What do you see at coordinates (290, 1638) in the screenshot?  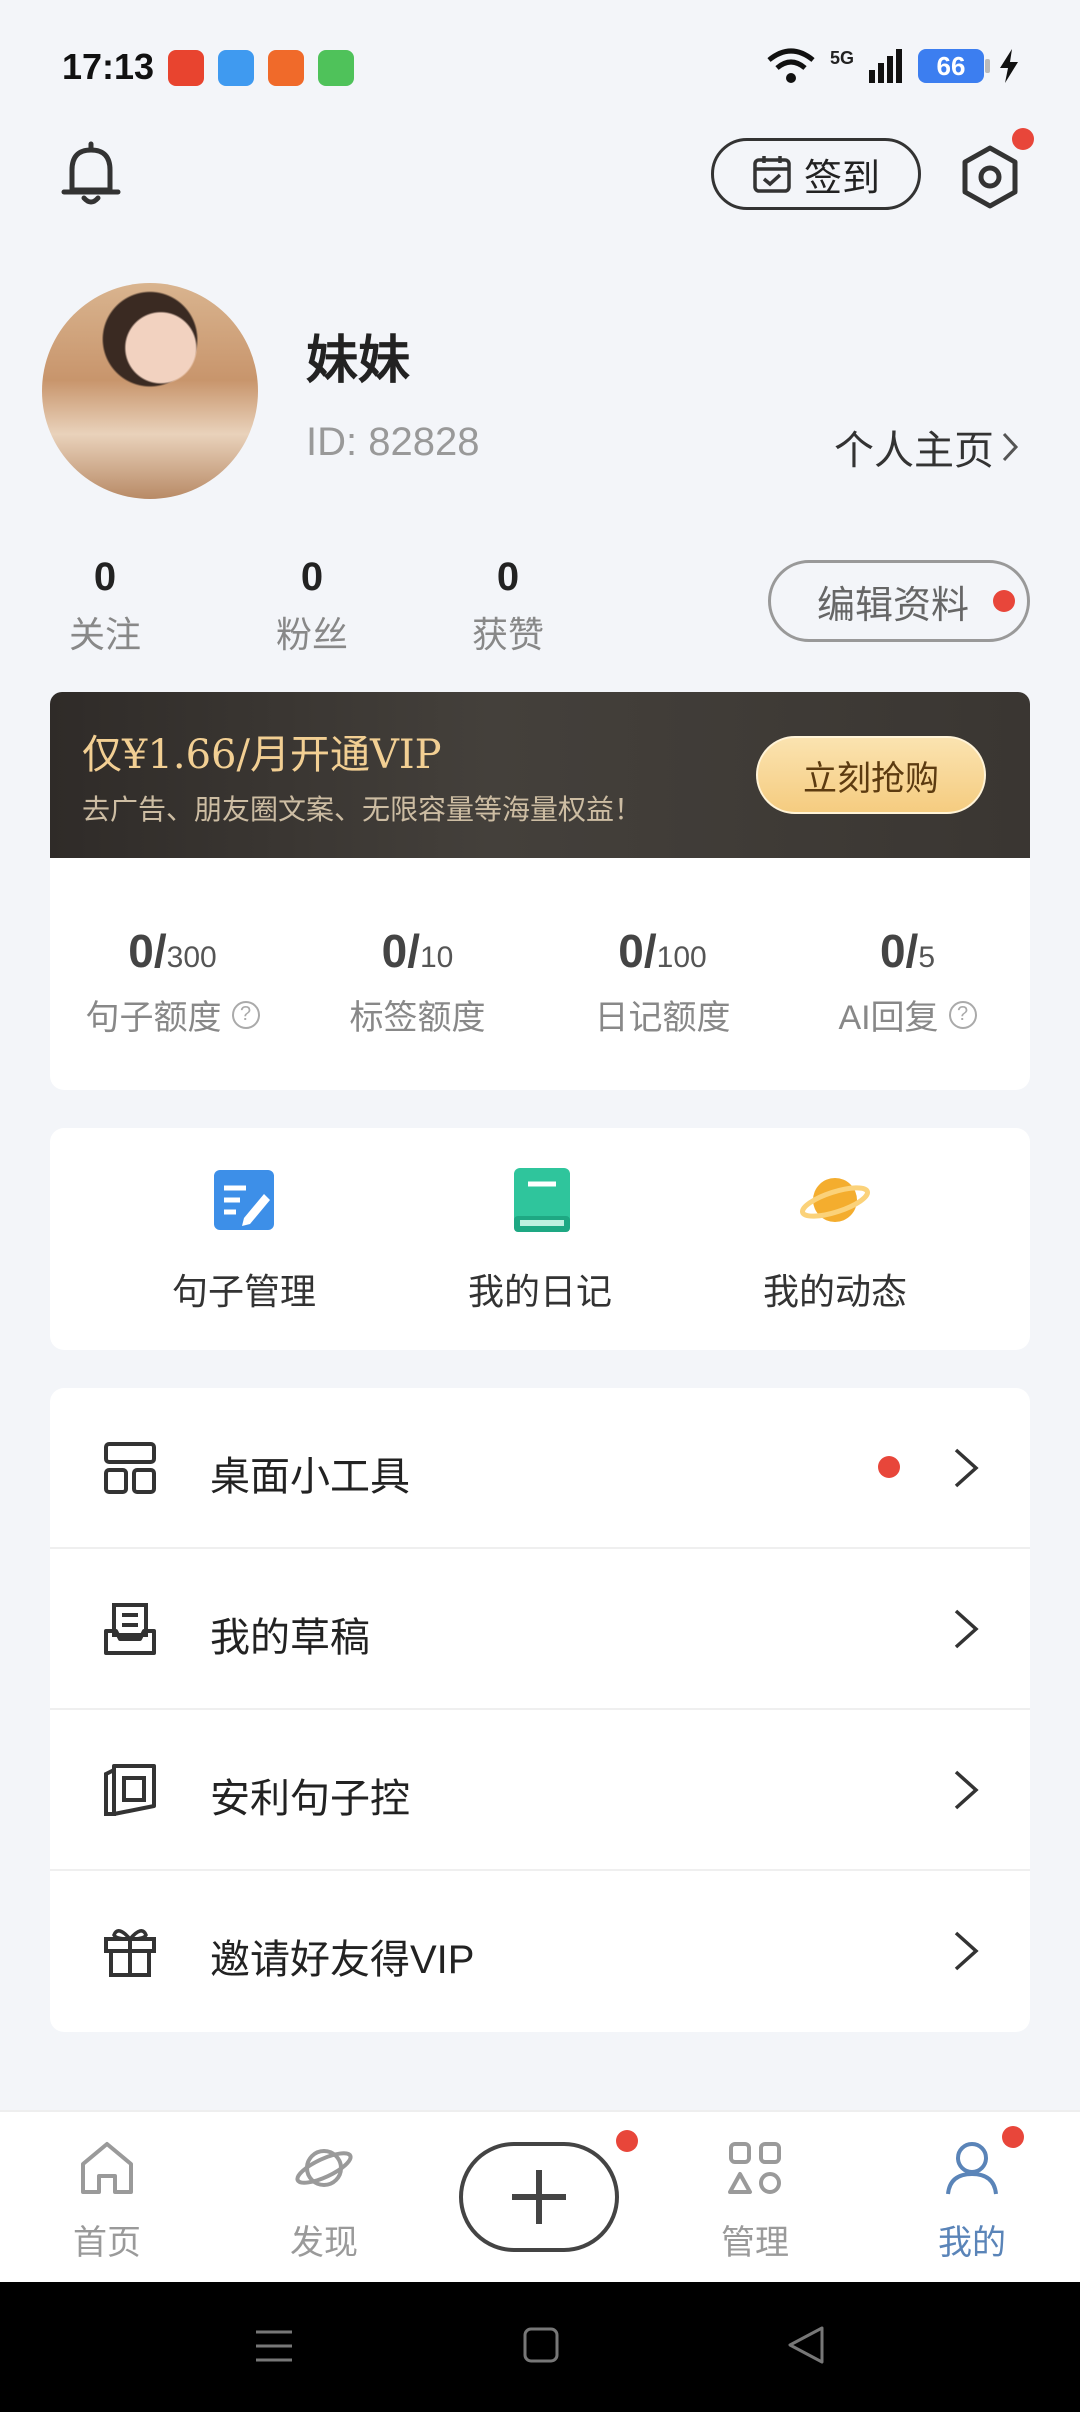 I see `menu-item-label: 我的草稿` at bounding box center [290, 1638].